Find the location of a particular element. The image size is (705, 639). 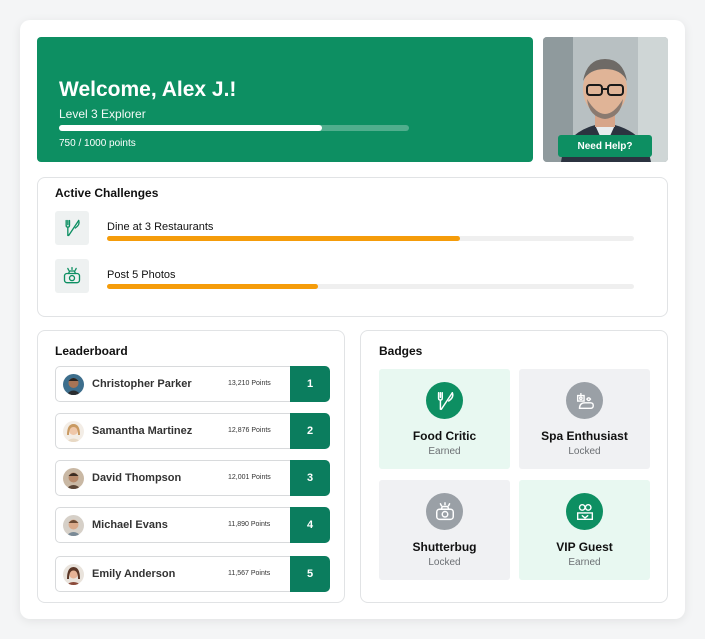

leaderboard-row: David Thompson 12,001 Points 3 is located at coordinates (192, 478).